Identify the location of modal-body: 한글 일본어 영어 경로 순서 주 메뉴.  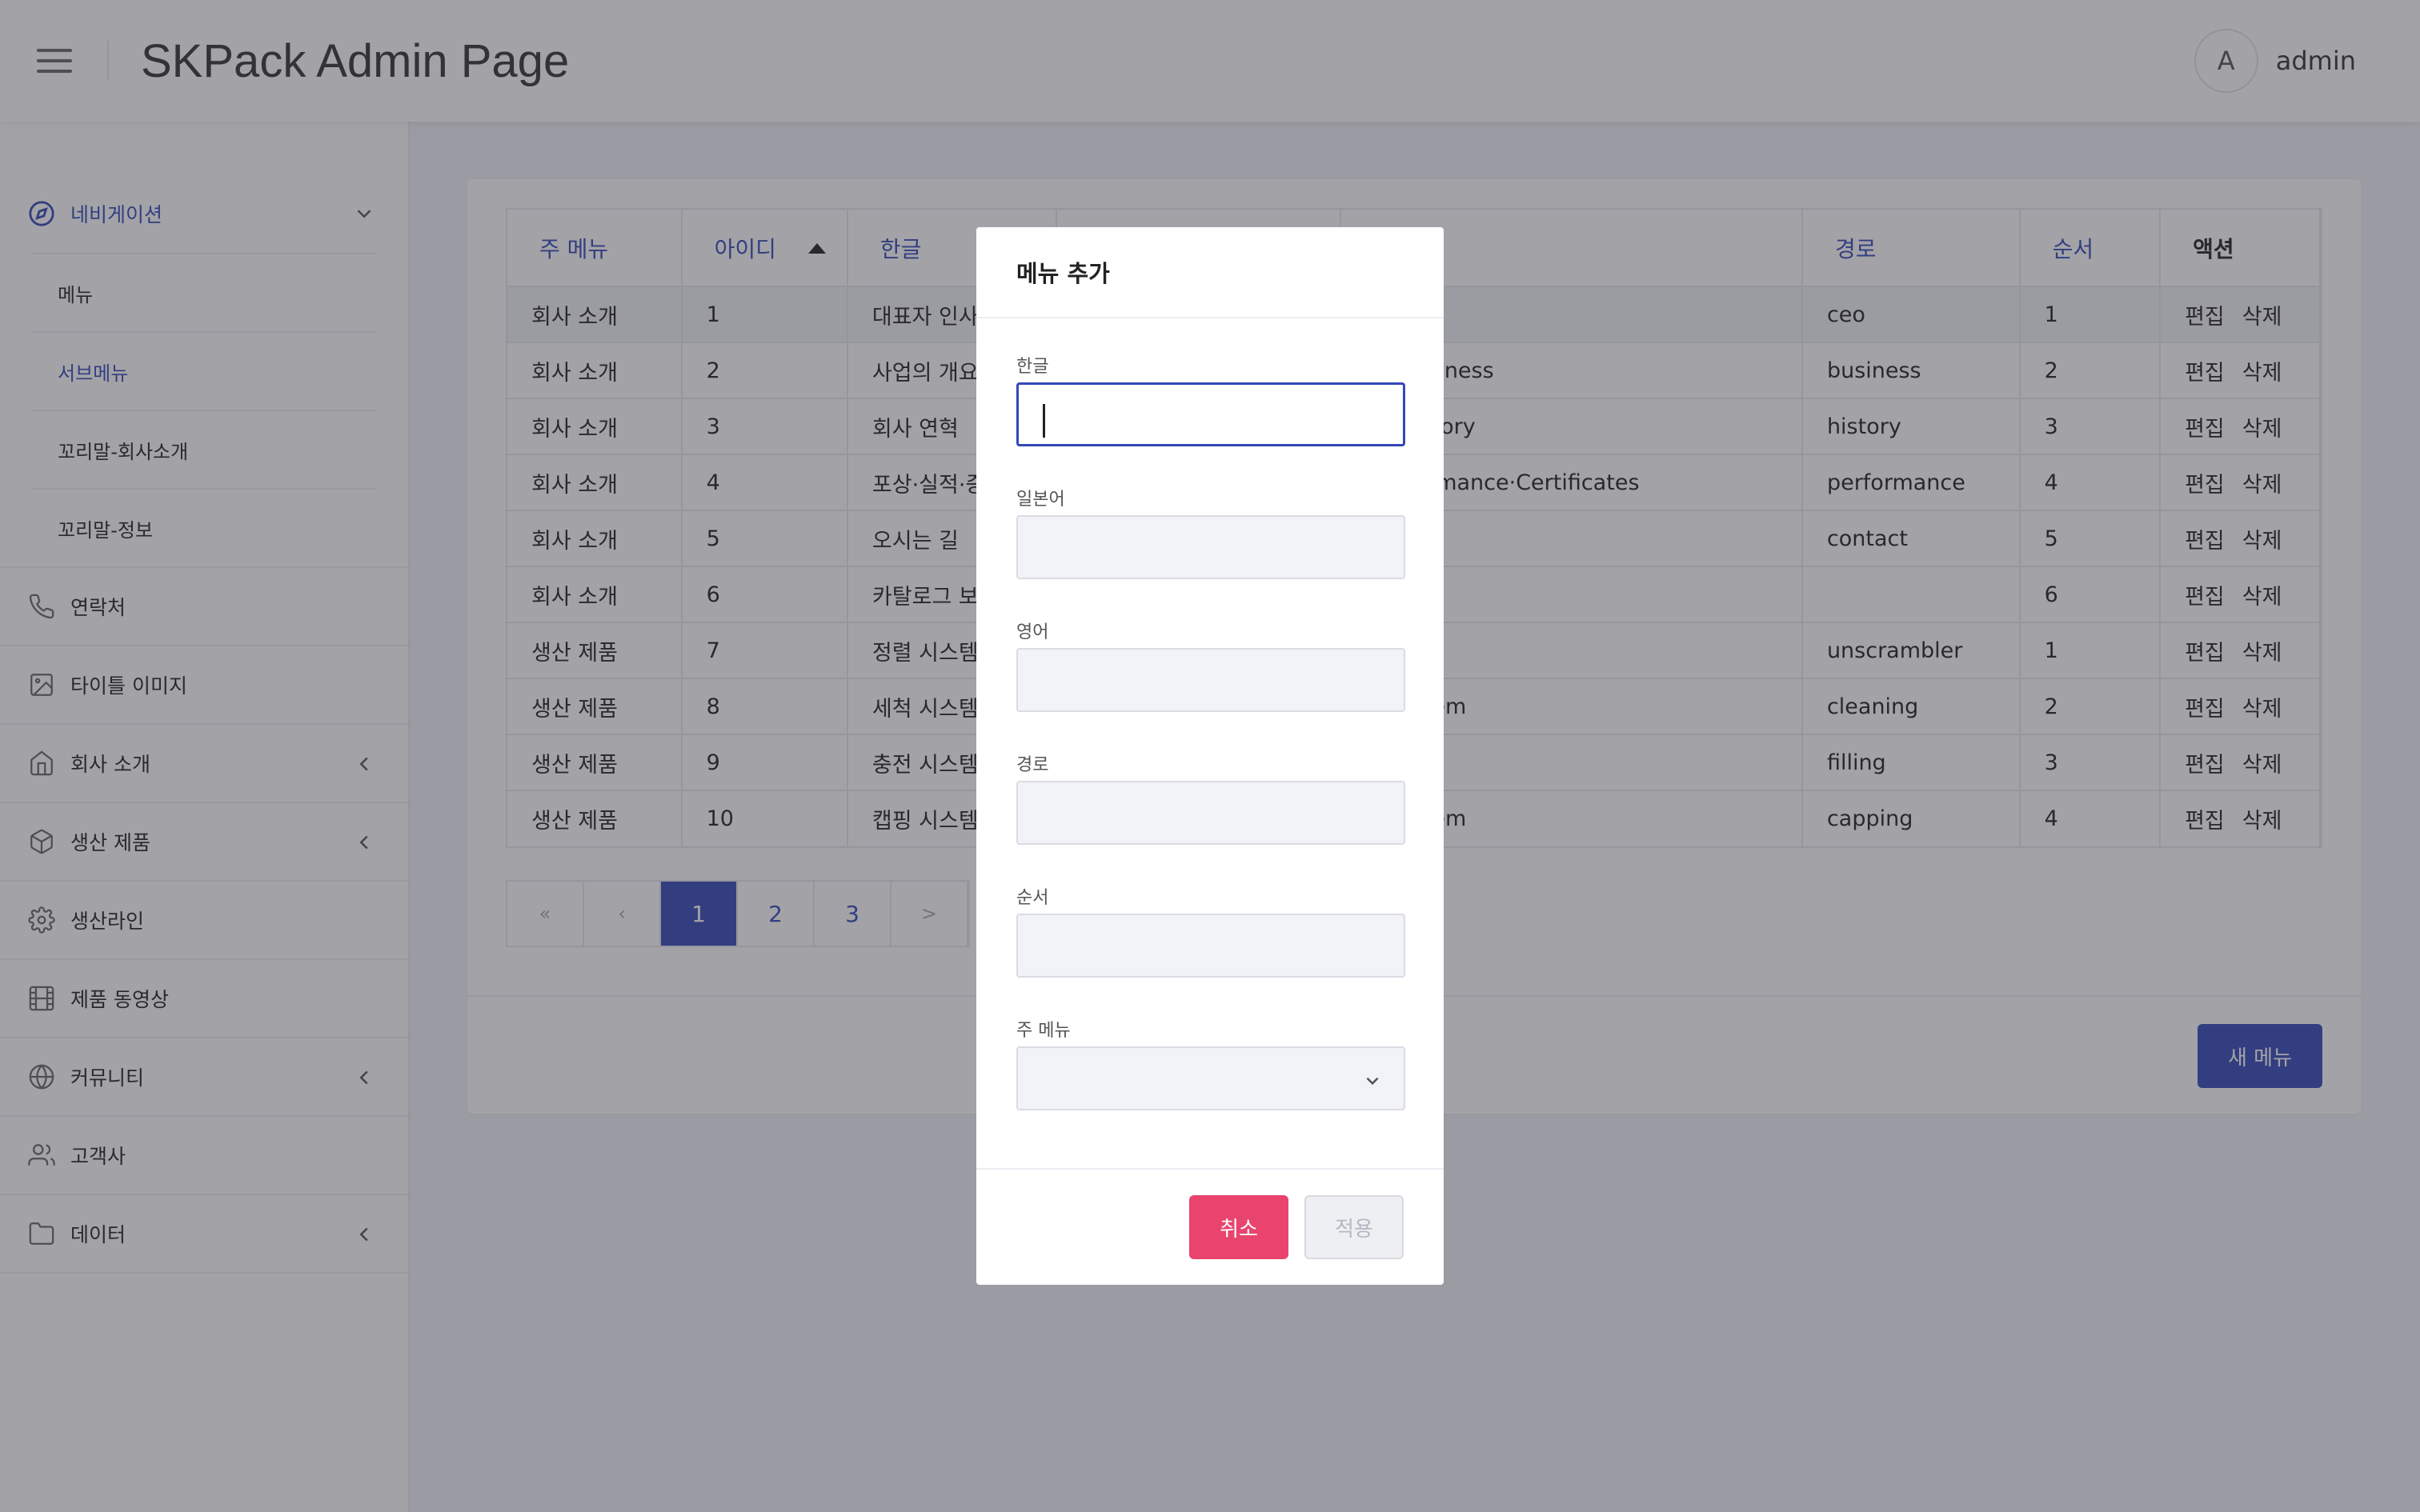
(1210, 714).